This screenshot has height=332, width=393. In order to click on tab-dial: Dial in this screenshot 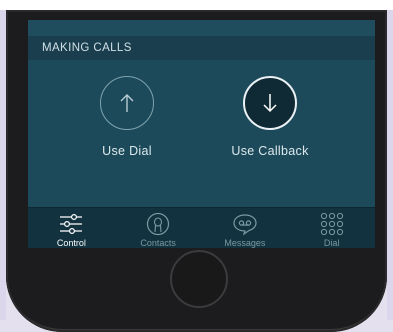, I will do `click(331, 228)`.